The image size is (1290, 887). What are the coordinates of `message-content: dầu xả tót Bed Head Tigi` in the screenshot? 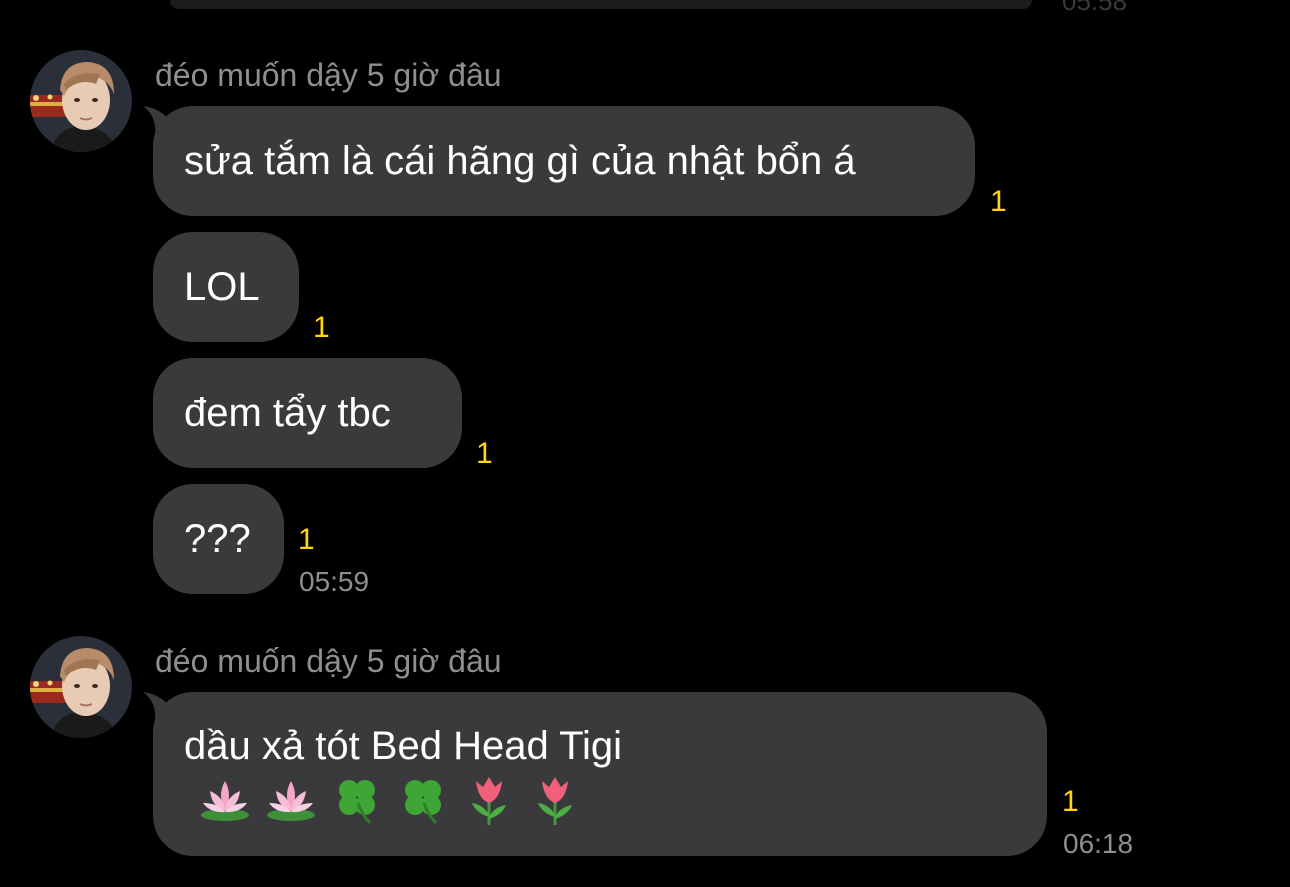 It's located at (599, 773).